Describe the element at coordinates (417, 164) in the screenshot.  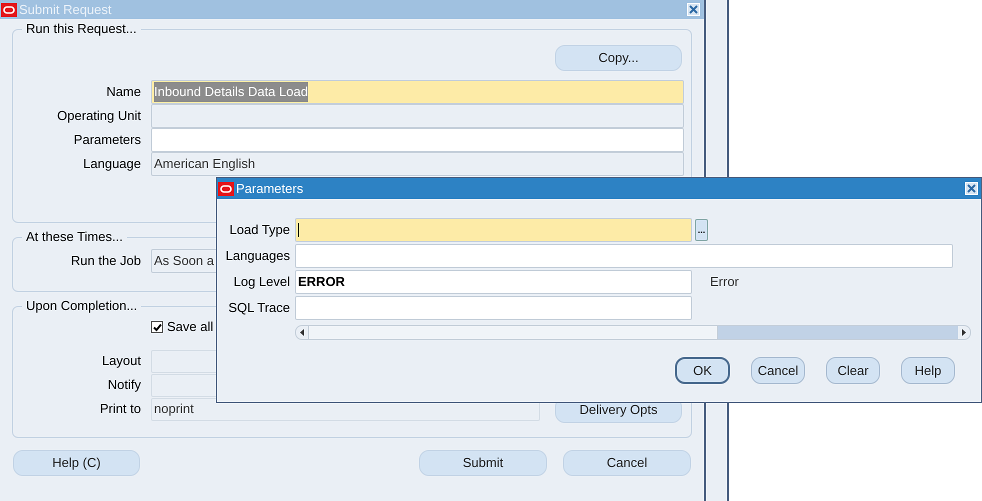
I see `input-field: American English` at that location.